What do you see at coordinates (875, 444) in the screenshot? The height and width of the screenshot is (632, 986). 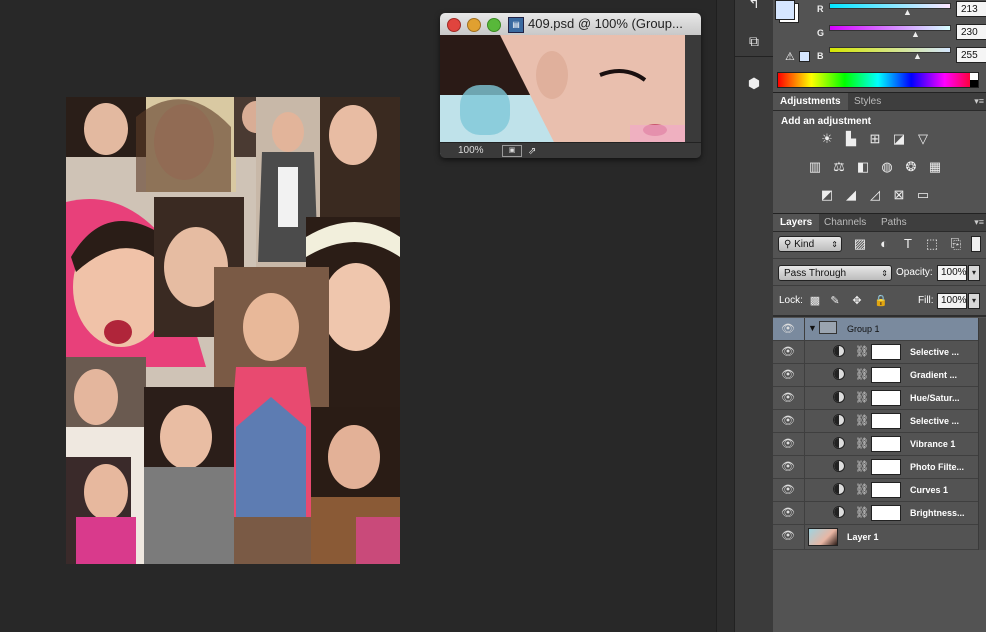 I see `layer-row-vibrance: 👁 ⛓ Vibrance 1` at bounding box center [875, 444].